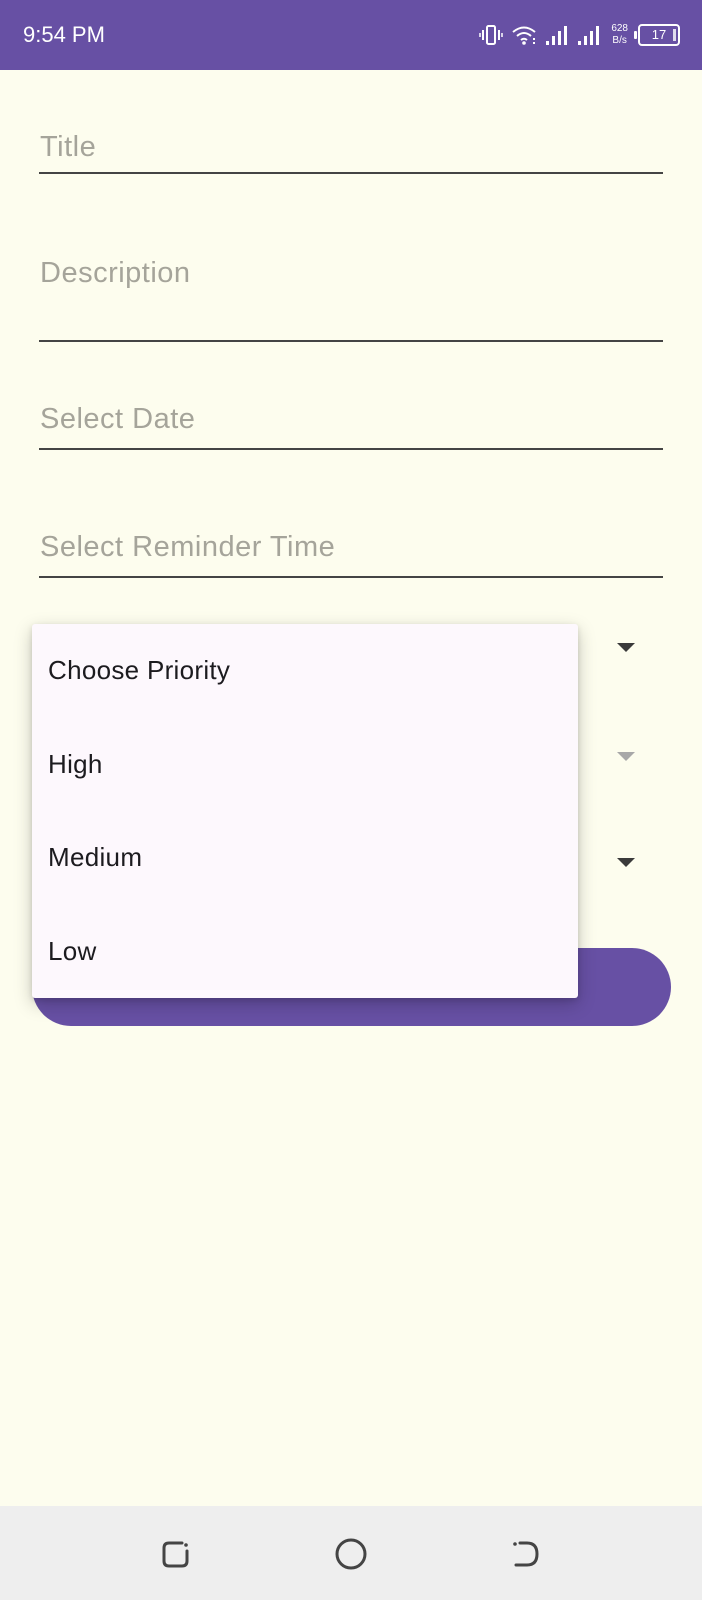 This screenshot has width=702, height=1600. I want to click on network-speed: 628 B/s, so click(619, 35).